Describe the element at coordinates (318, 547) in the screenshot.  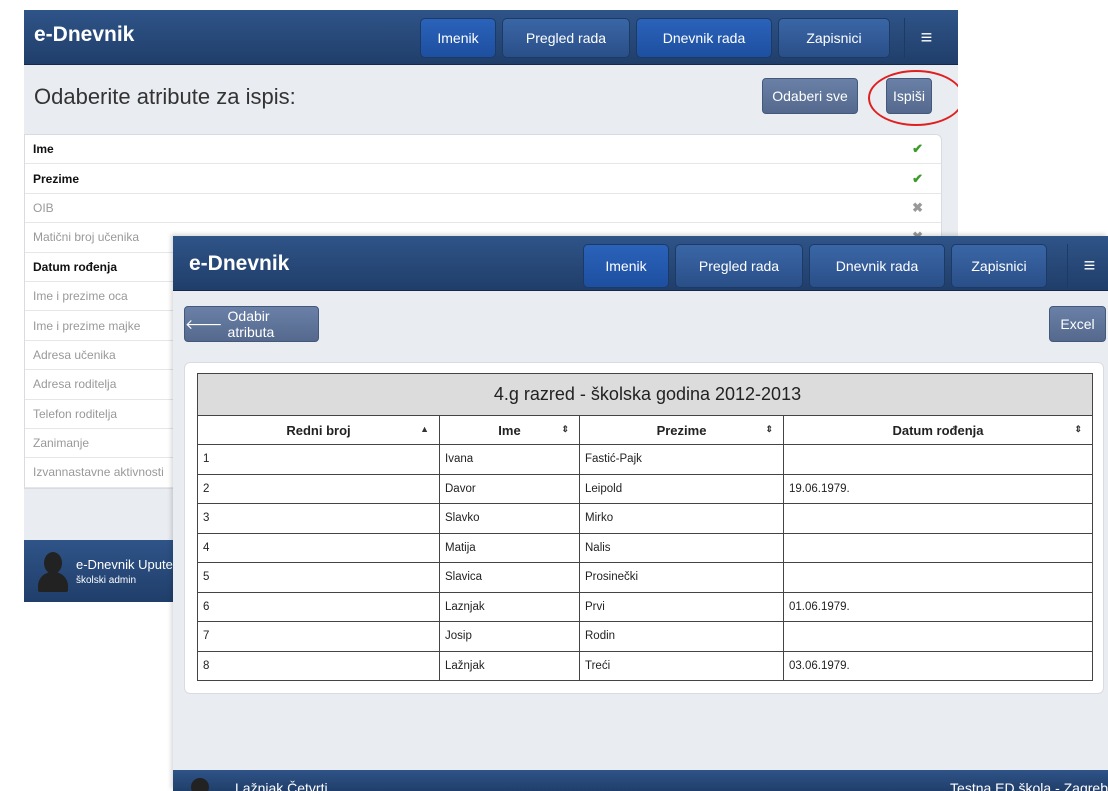
I see `cell: 4` at that location.